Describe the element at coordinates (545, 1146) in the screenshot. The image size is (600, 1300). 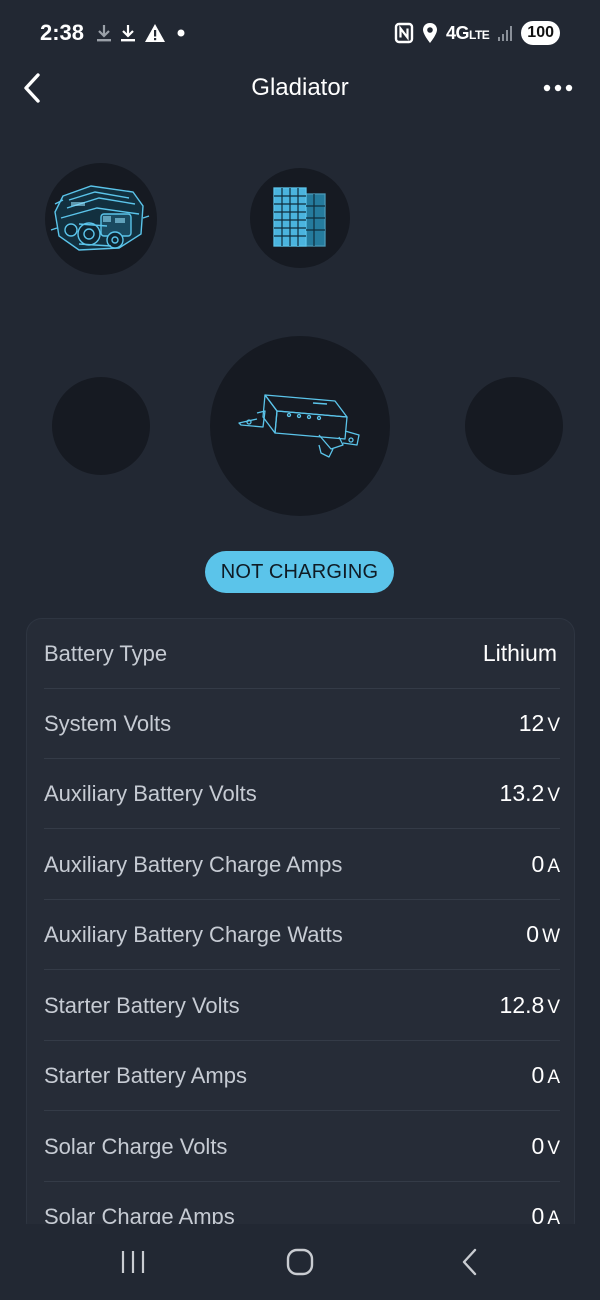
I see `info-value: 0V` at that location.